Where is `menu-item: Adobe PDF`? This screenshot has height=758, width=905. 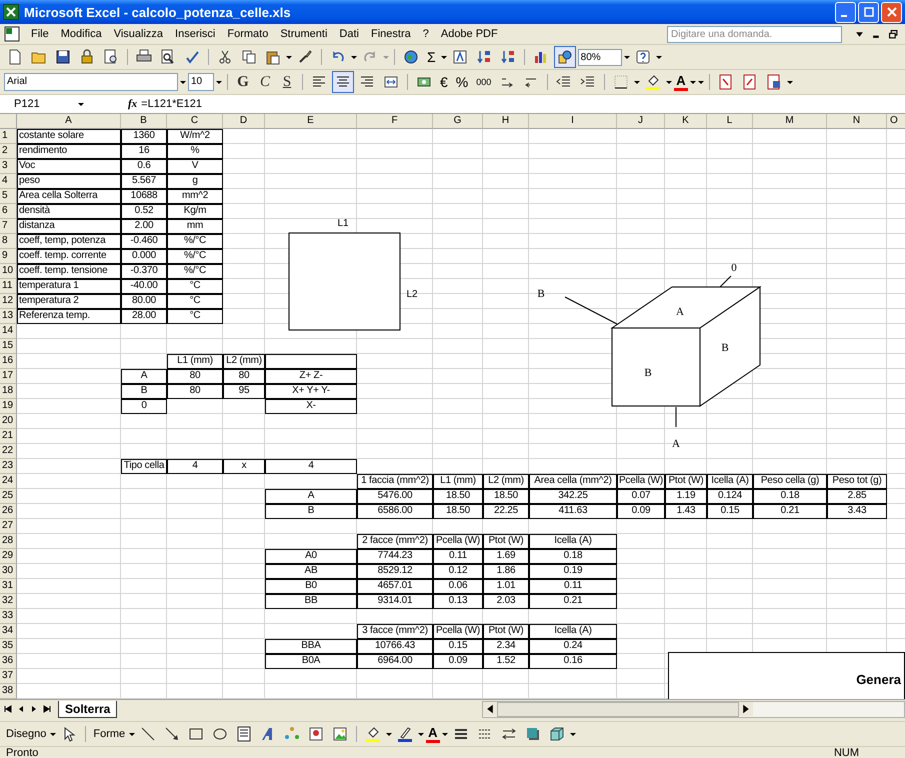
menu-item: Adobe PDF is located at coordinates (469, 34).